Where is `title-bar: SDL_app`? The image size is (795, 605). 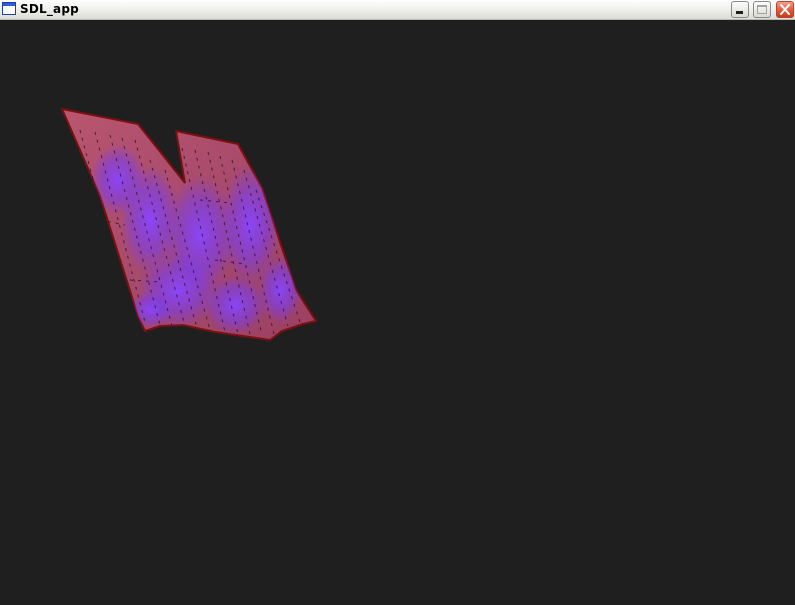
title-bar: SDL_app is located at coordinates (397, 10).